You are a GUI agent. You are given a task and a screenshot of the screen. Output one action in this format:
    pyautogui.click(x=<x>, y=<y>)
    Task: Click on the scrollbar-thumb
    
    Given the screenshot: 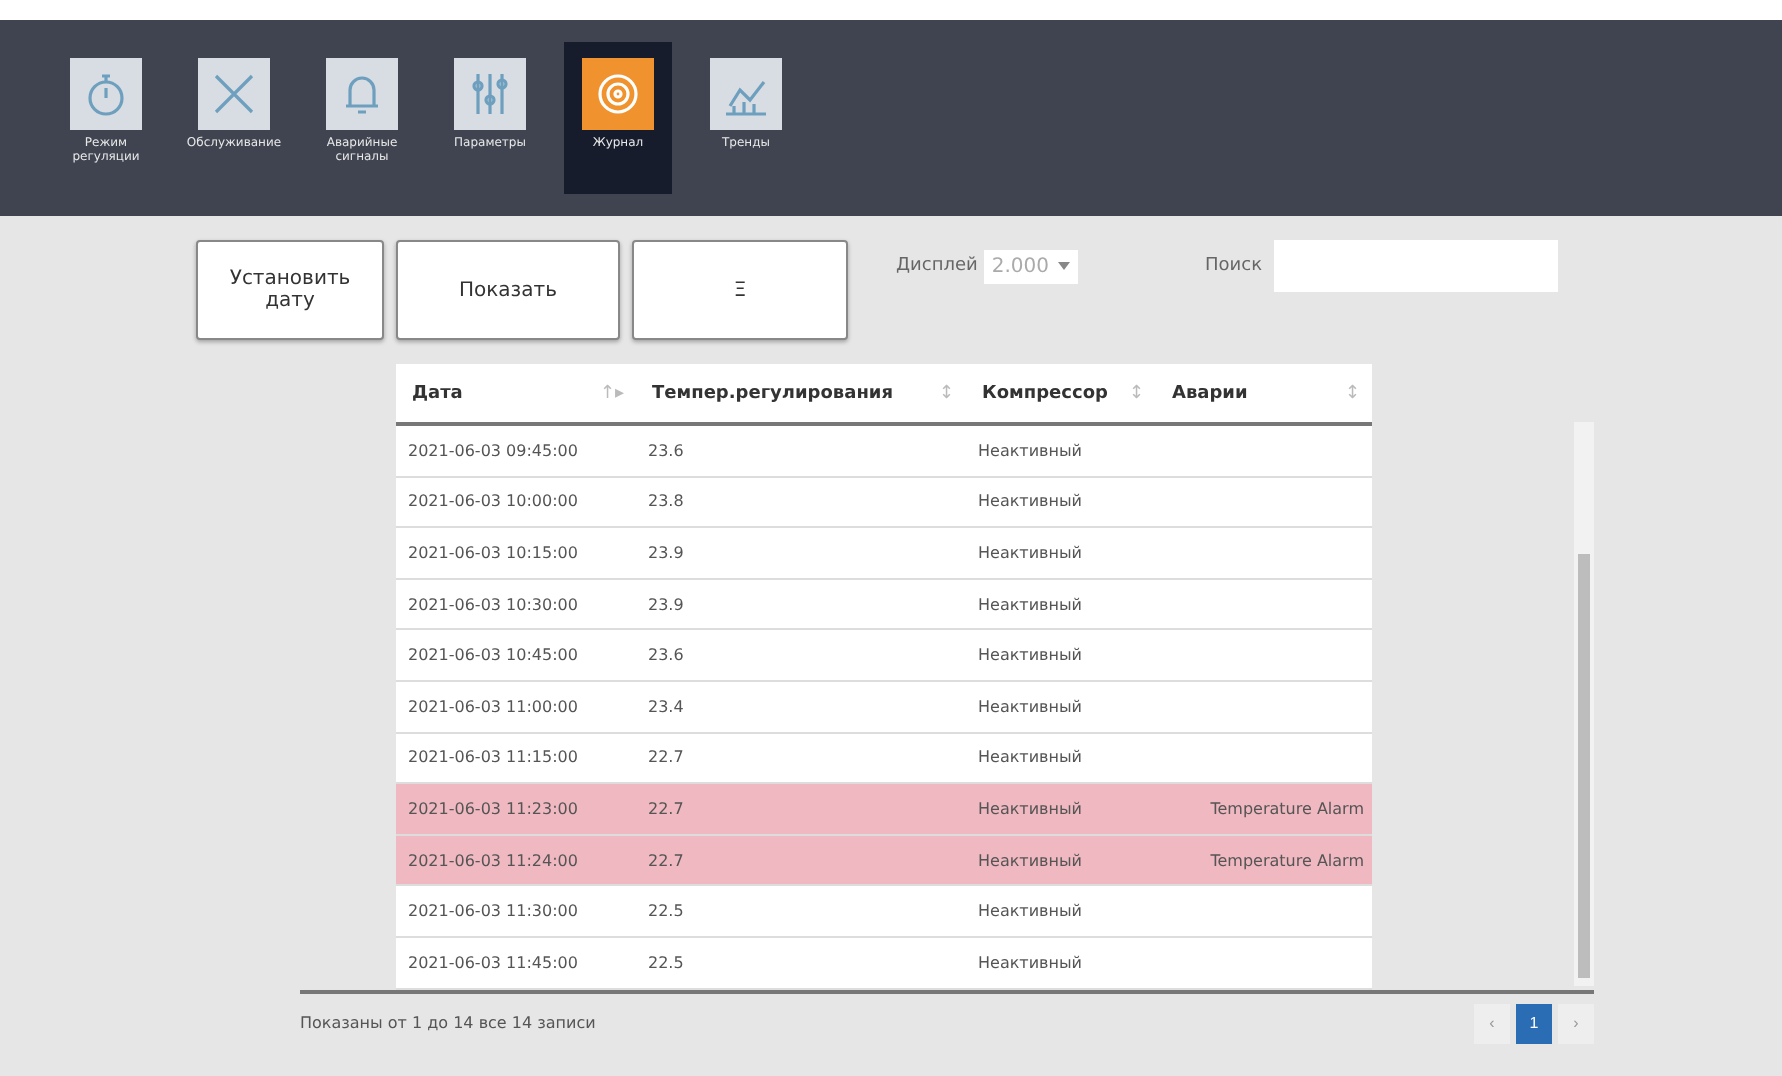 What is the action you would take?
    pyautogui.click(x=1584, y=766)
    